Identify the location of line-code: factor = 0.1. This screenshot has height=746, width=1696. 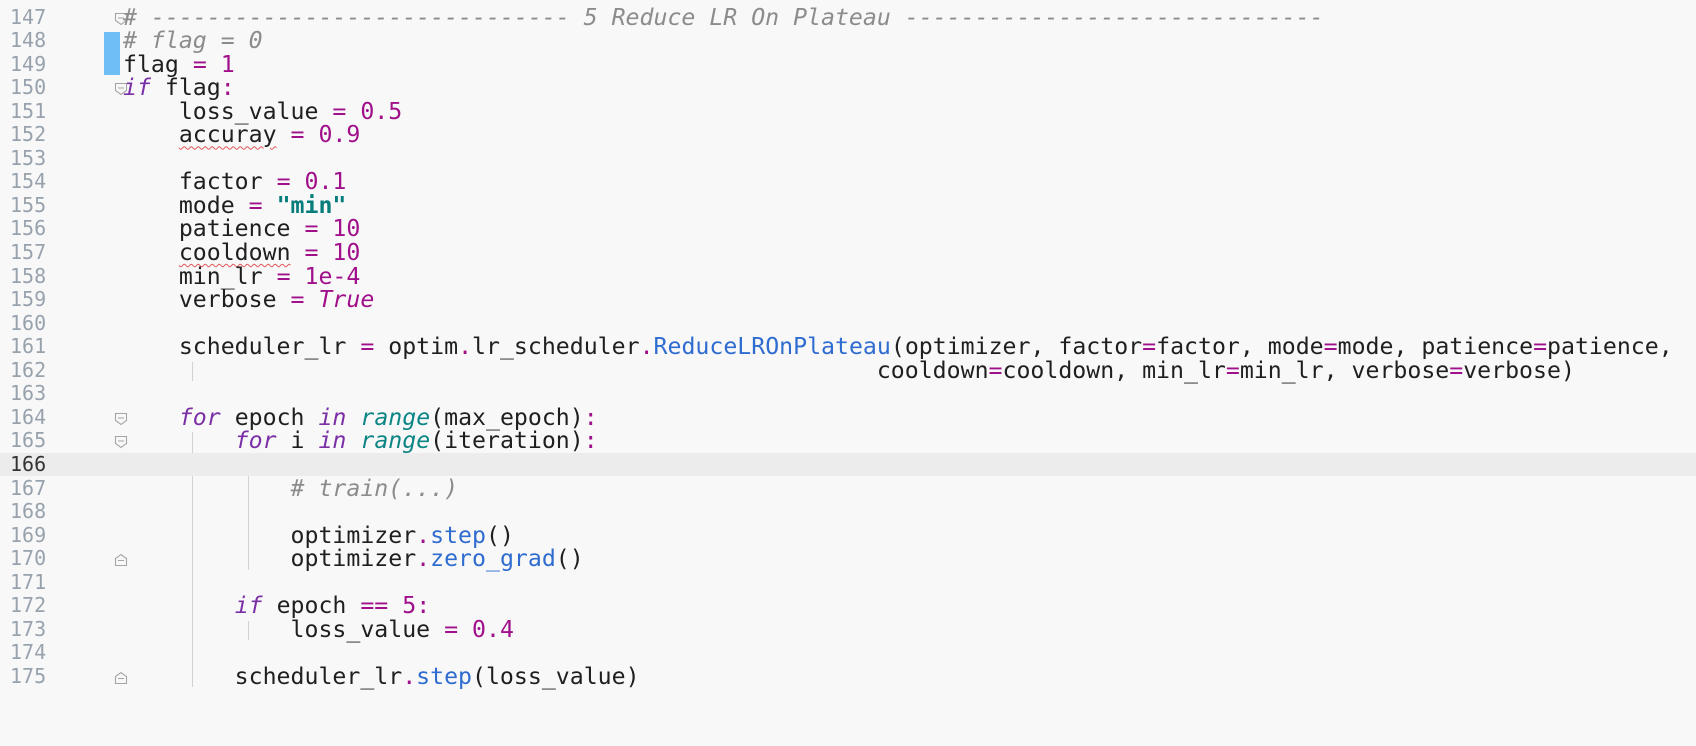
(235, 182).